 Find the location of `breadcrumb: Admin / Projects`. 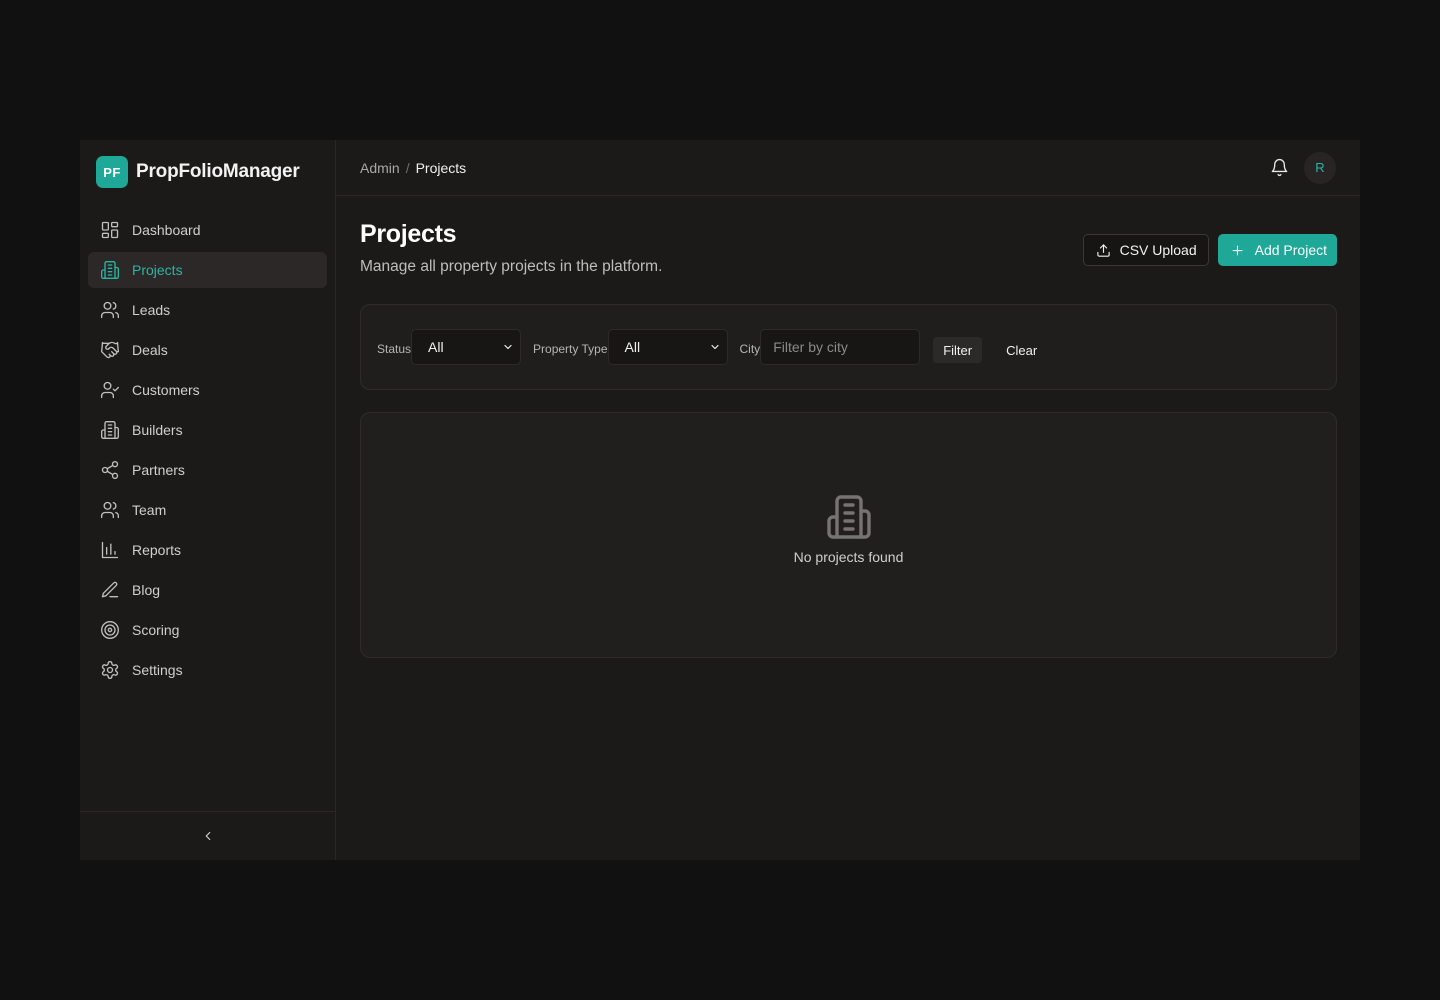

breadcrumb: Admin / Projects is located at coordinates (413, 168).